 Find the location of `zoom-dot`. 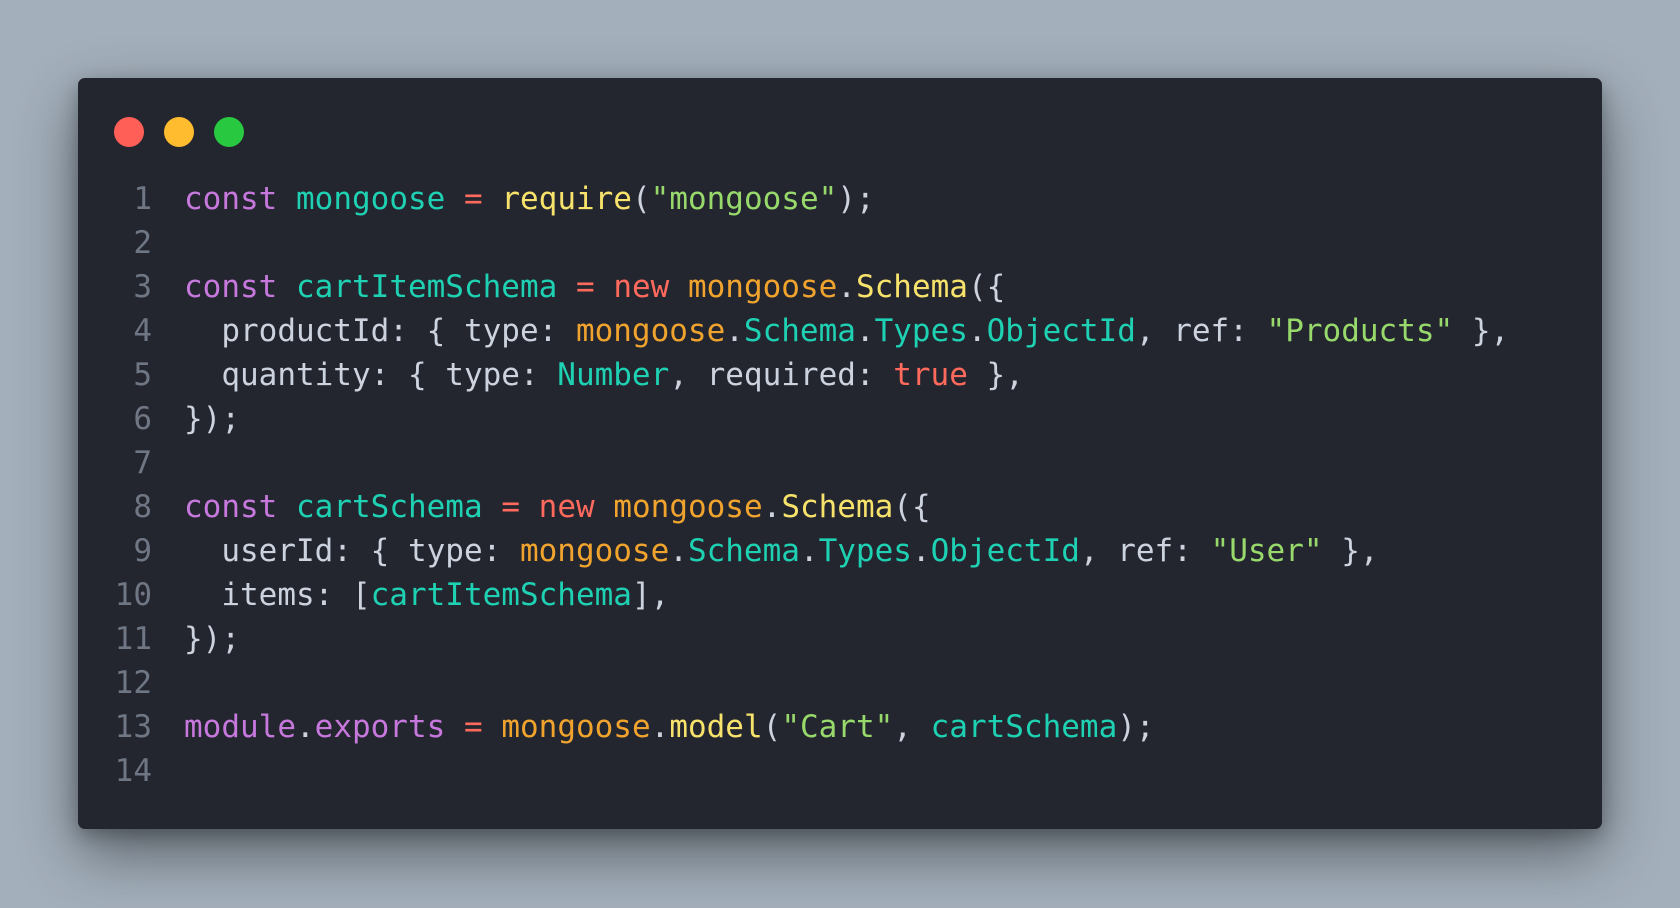

zoom-dot is located at coordinates (229, 132).